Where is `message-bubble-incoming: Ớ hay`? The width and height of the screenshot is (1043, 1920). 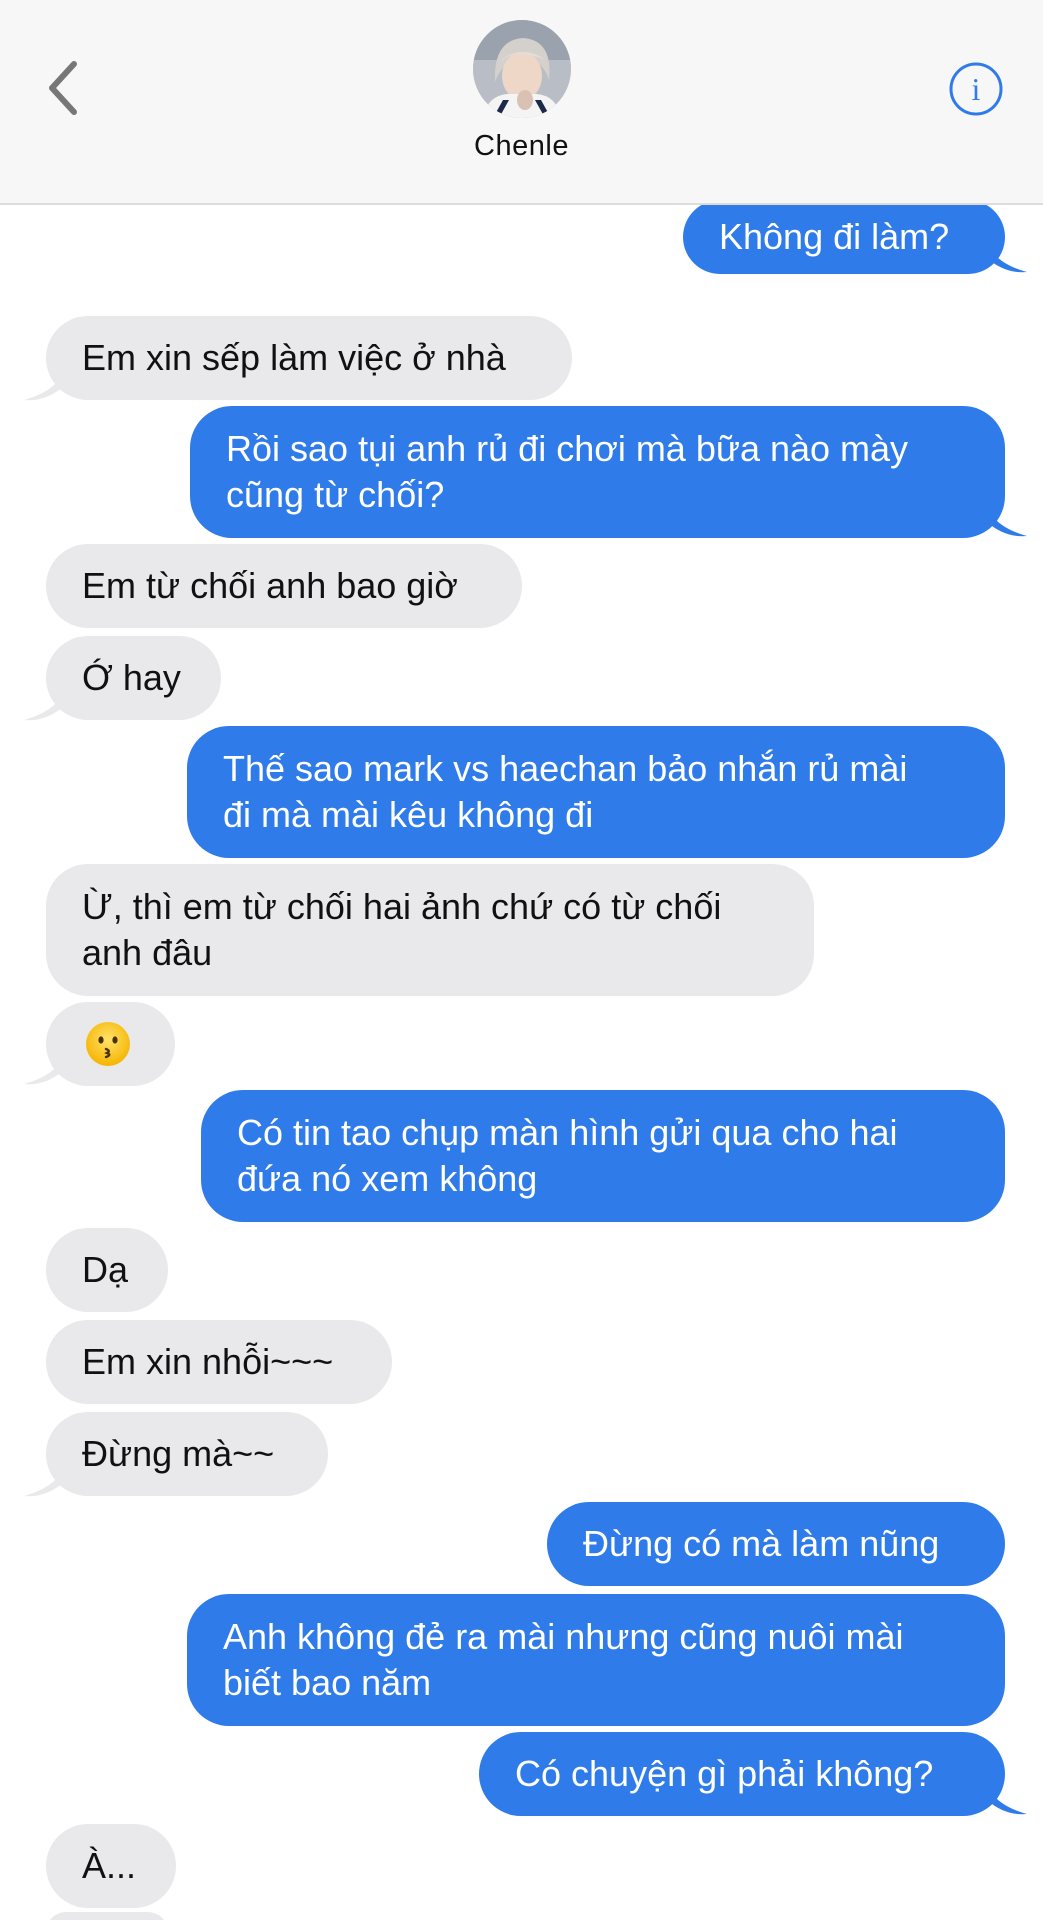 message-bubble-incoming: Ớ hay is located at coordinates (133, 678).